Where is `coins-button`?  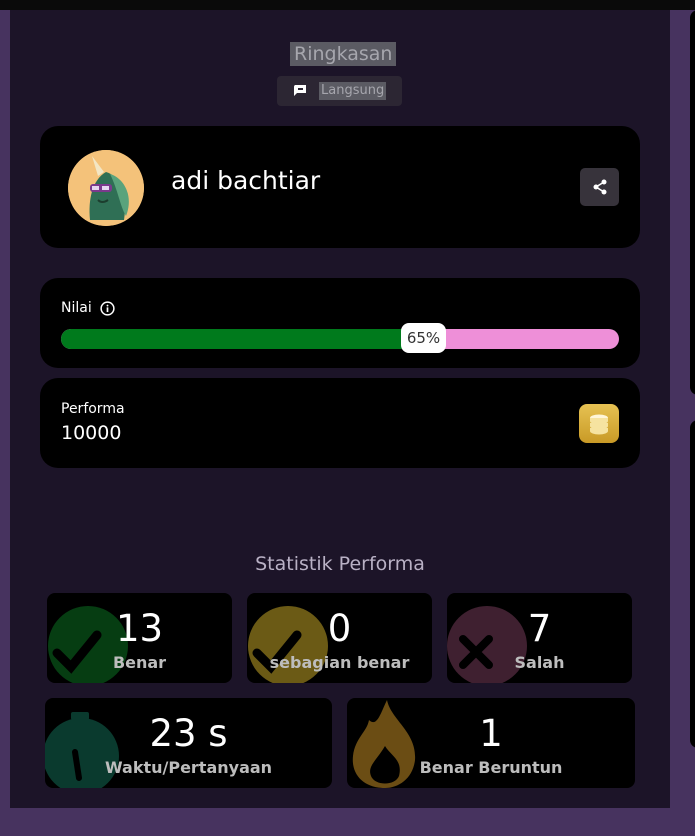
coins-button is located at coordinates (599, 423).